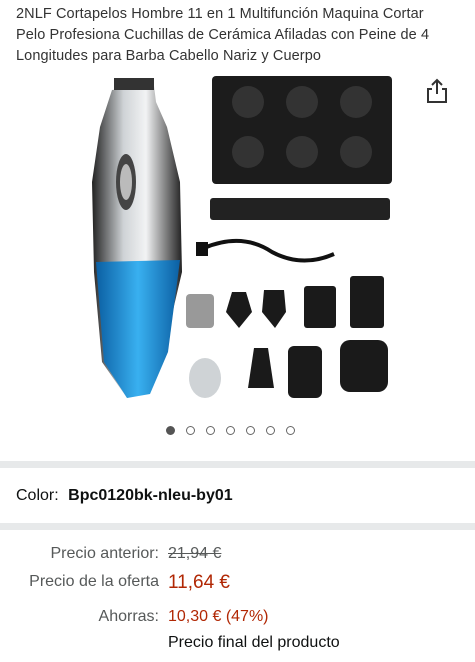  What do you see at coordinates (128, 616) in the screenshot?
I see `savings-label: Ahorras:` at bounding box center [128, 616].